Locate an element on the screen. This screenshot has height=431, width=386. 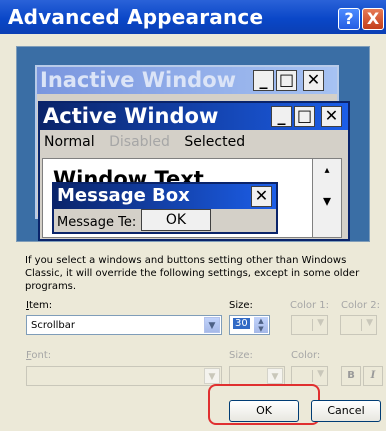
item-select-value: Scrollbar is located at coordinates (53, 325).